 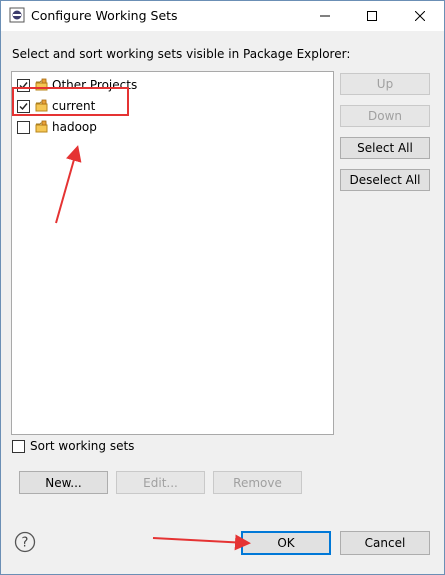 I want to click on sort-checkbox, so click(x=18, y=446).